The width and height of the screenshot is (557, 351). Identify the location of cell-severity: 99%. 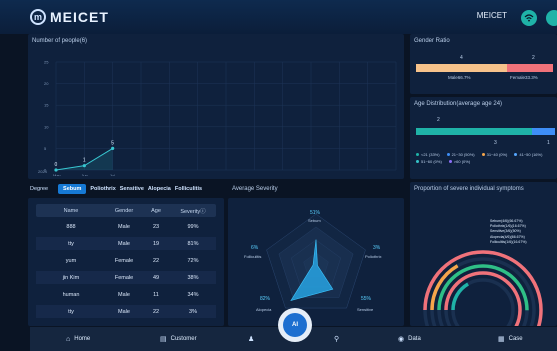
(193, 226).